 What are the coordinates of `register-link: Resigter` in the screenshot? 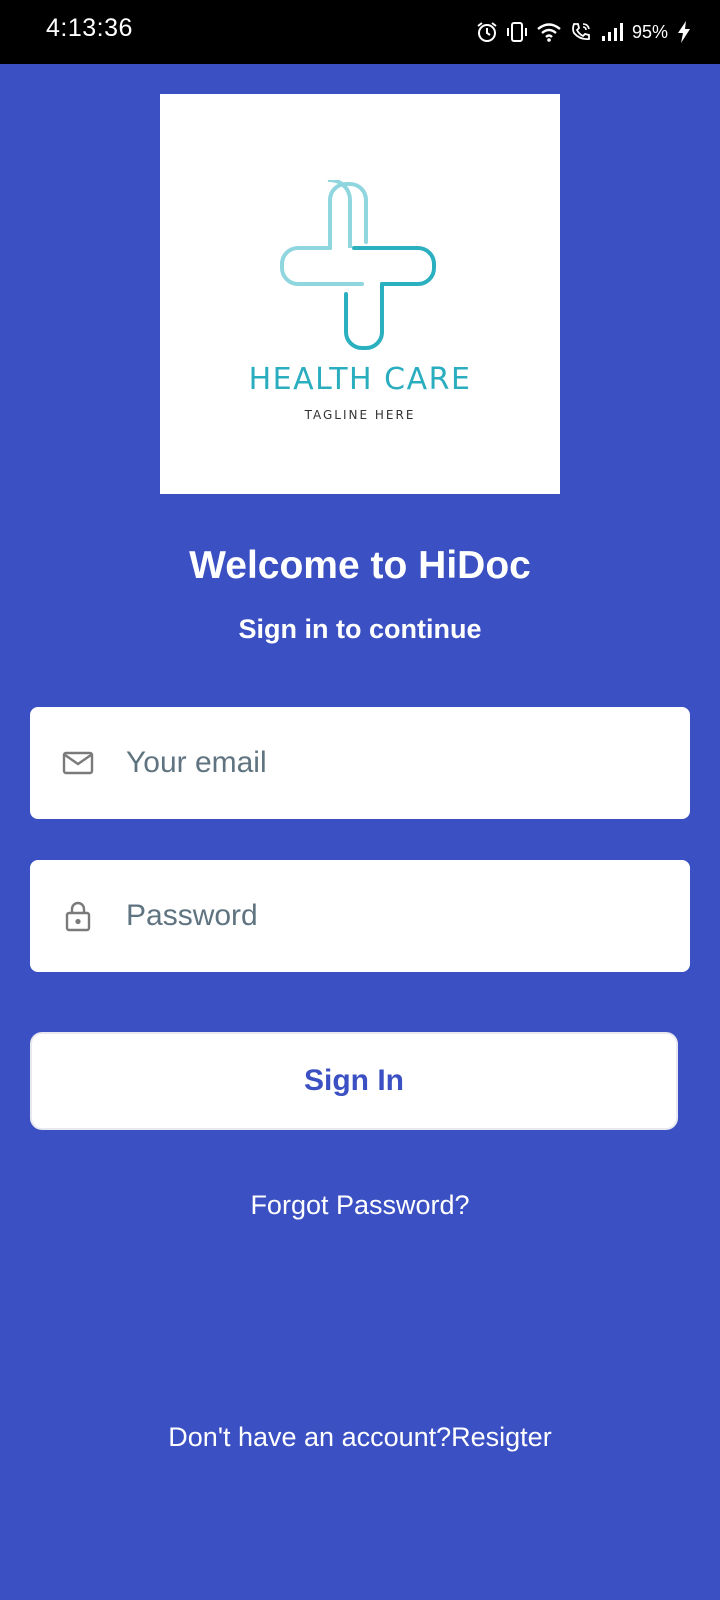 It's located at (501, 1437).